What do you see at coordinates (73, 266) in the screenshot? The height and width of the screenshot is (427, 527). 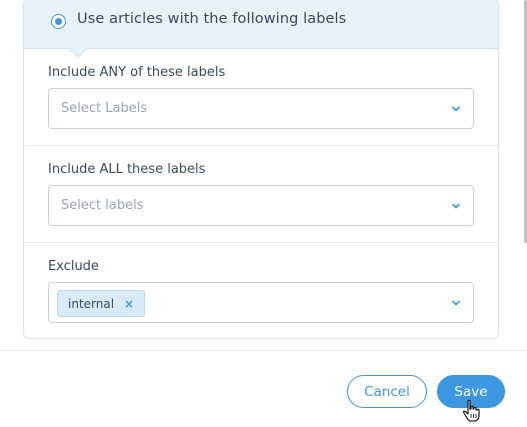 I see `exclude-label: Exclude` at bounding box center [73, 266].